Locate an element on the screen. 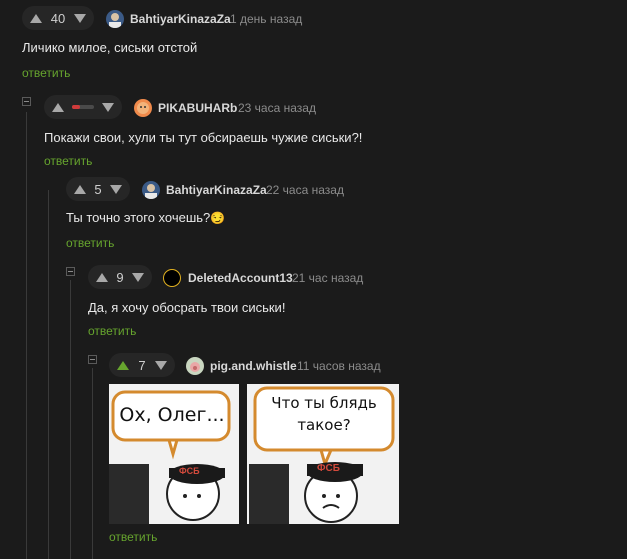 Image resolution: width=627 pixels, height=559 pixels. rating-control: 7 is located at coordinates (142, 365).